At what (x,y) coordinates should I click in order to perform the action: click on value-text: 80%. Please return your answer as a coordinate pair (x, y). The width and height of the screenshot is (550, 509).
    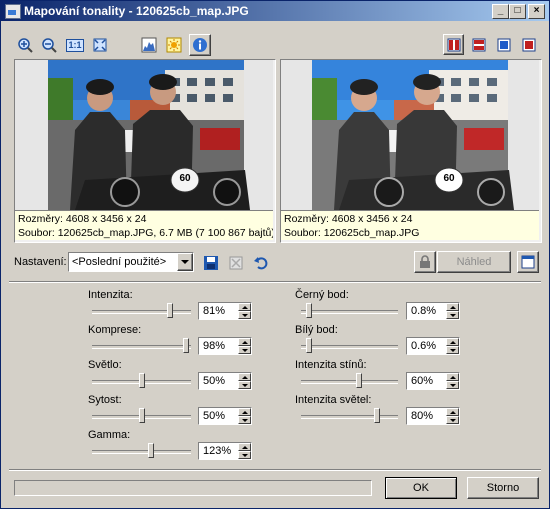
    Looking at the image, I should click on (422, 416).